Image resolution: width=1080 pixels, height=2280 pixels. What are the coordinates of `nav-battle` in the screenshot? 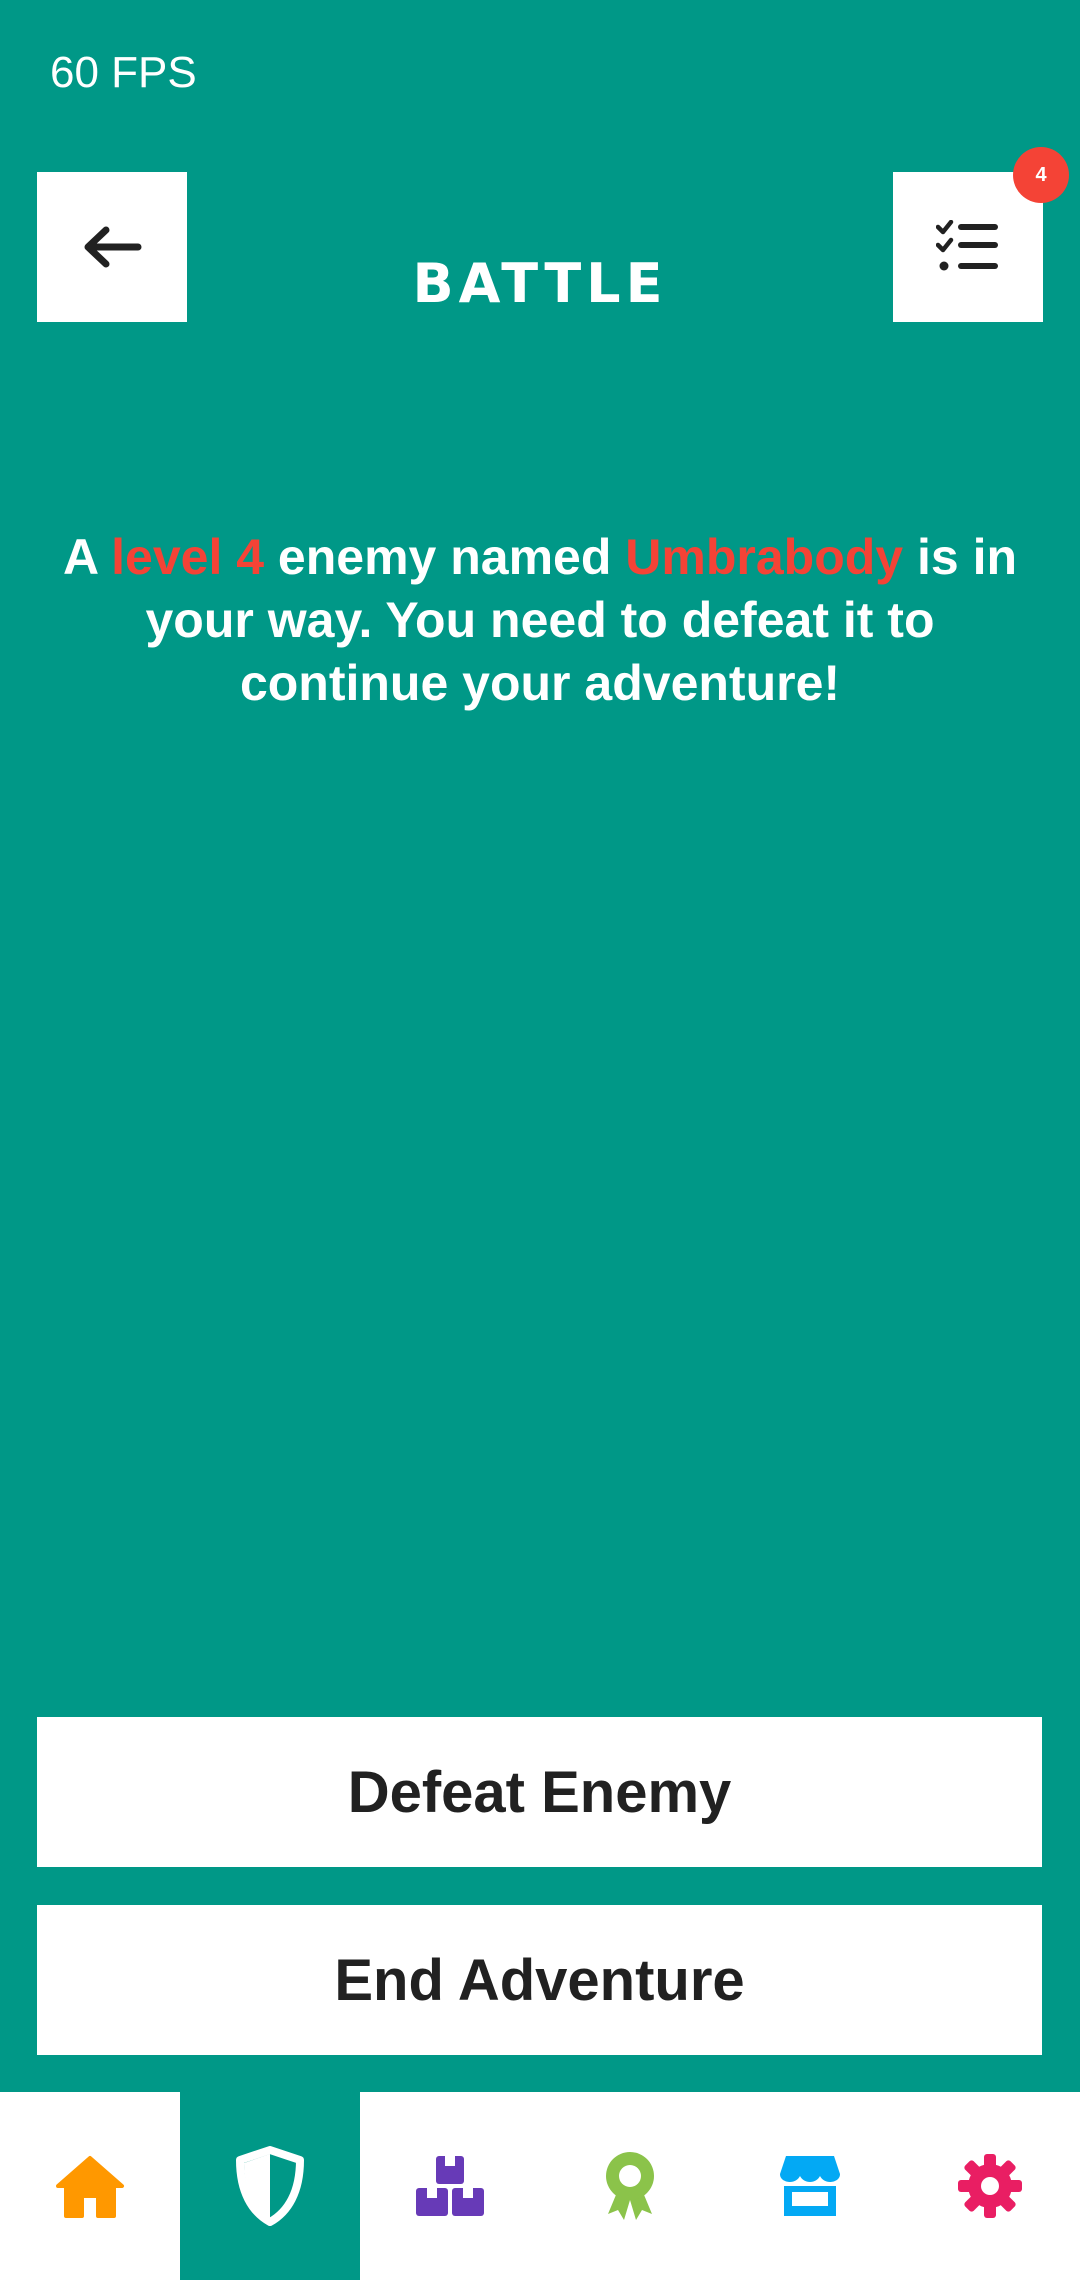 It's located at (270, 2186).